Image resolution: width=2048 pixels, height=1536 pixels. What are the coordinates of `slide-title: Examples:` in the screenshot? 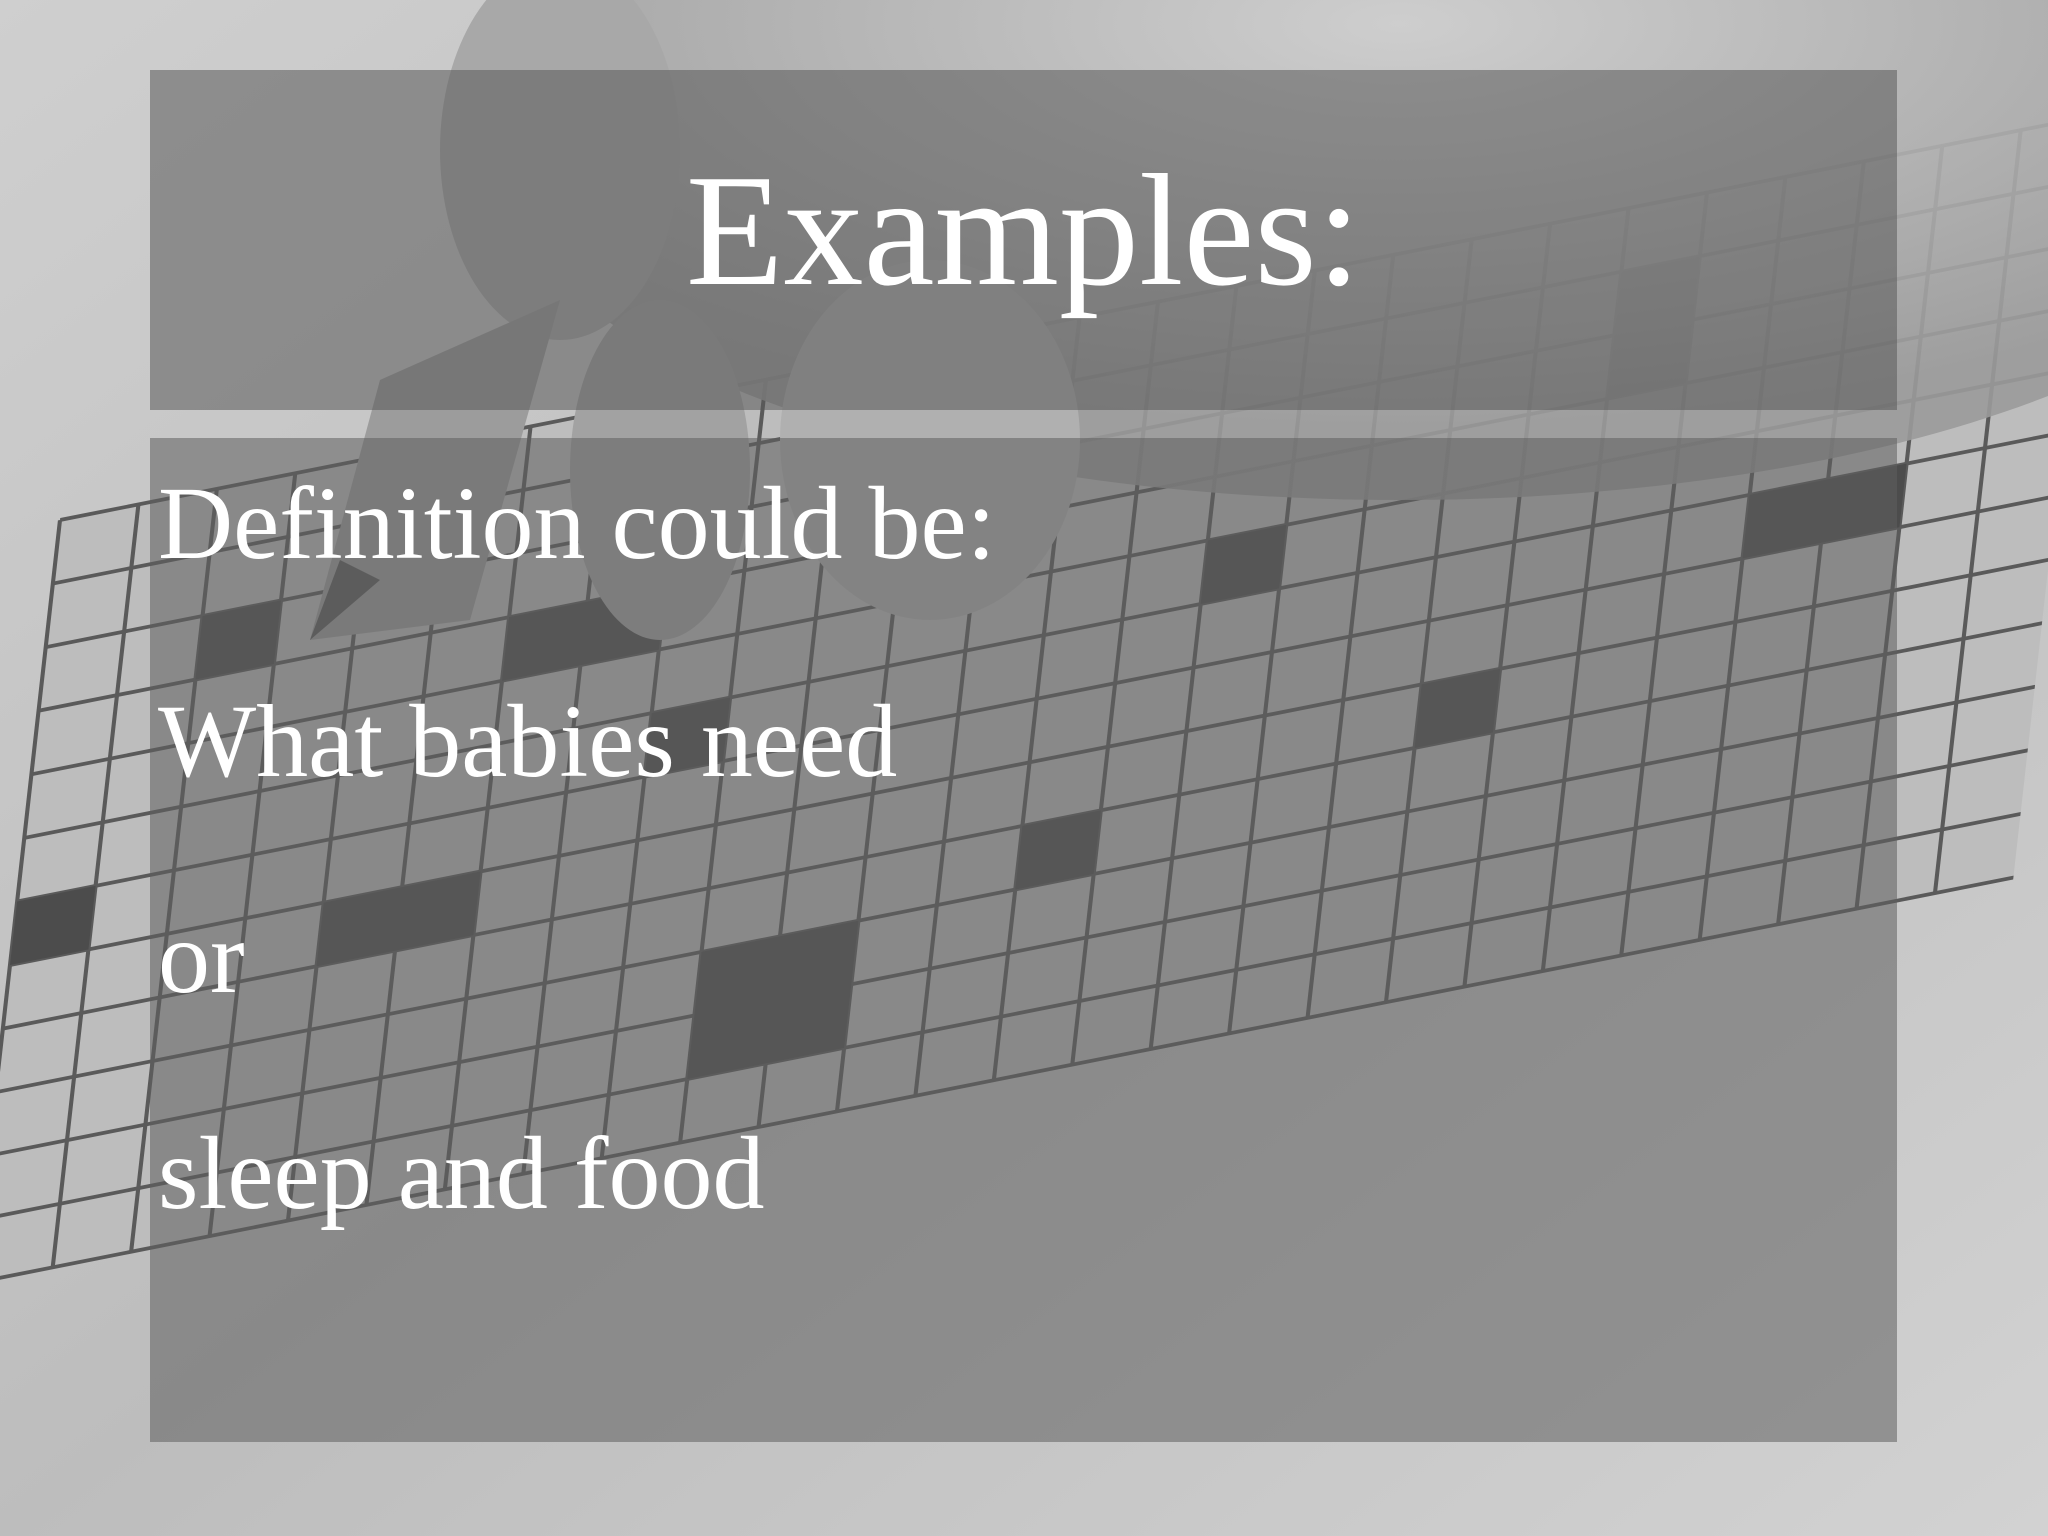 It's located at (1023, 230).